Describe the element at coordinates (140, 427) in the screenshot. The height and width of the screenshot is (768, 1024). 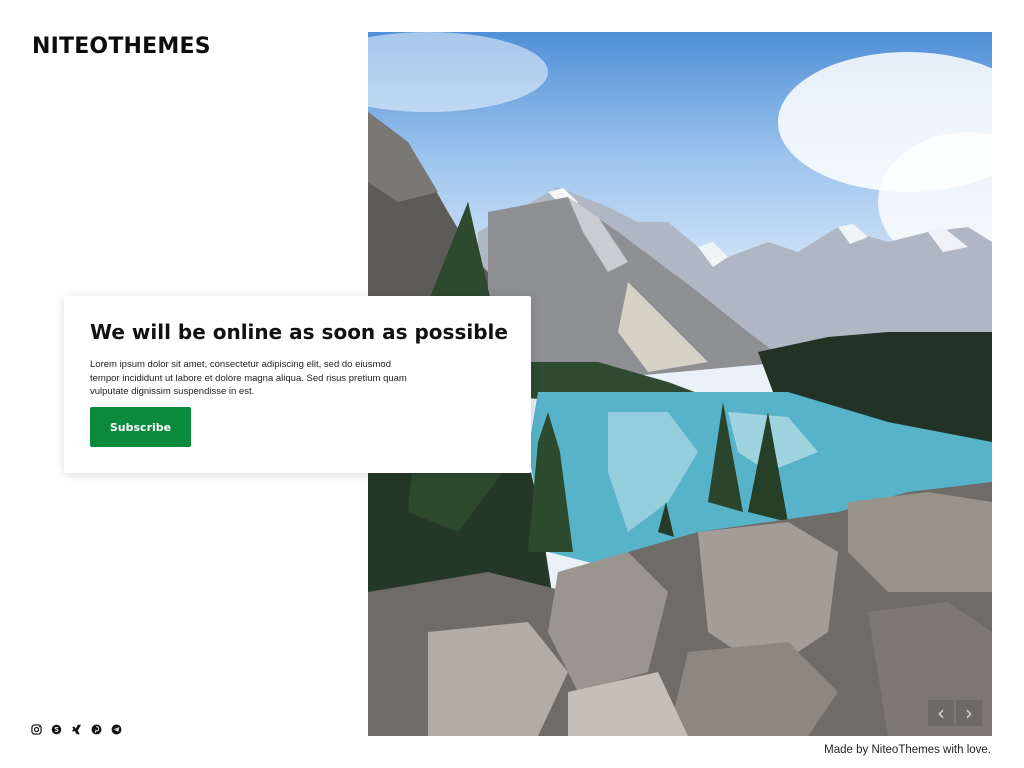
I see `subscribe-button: Subscribe` at that location.